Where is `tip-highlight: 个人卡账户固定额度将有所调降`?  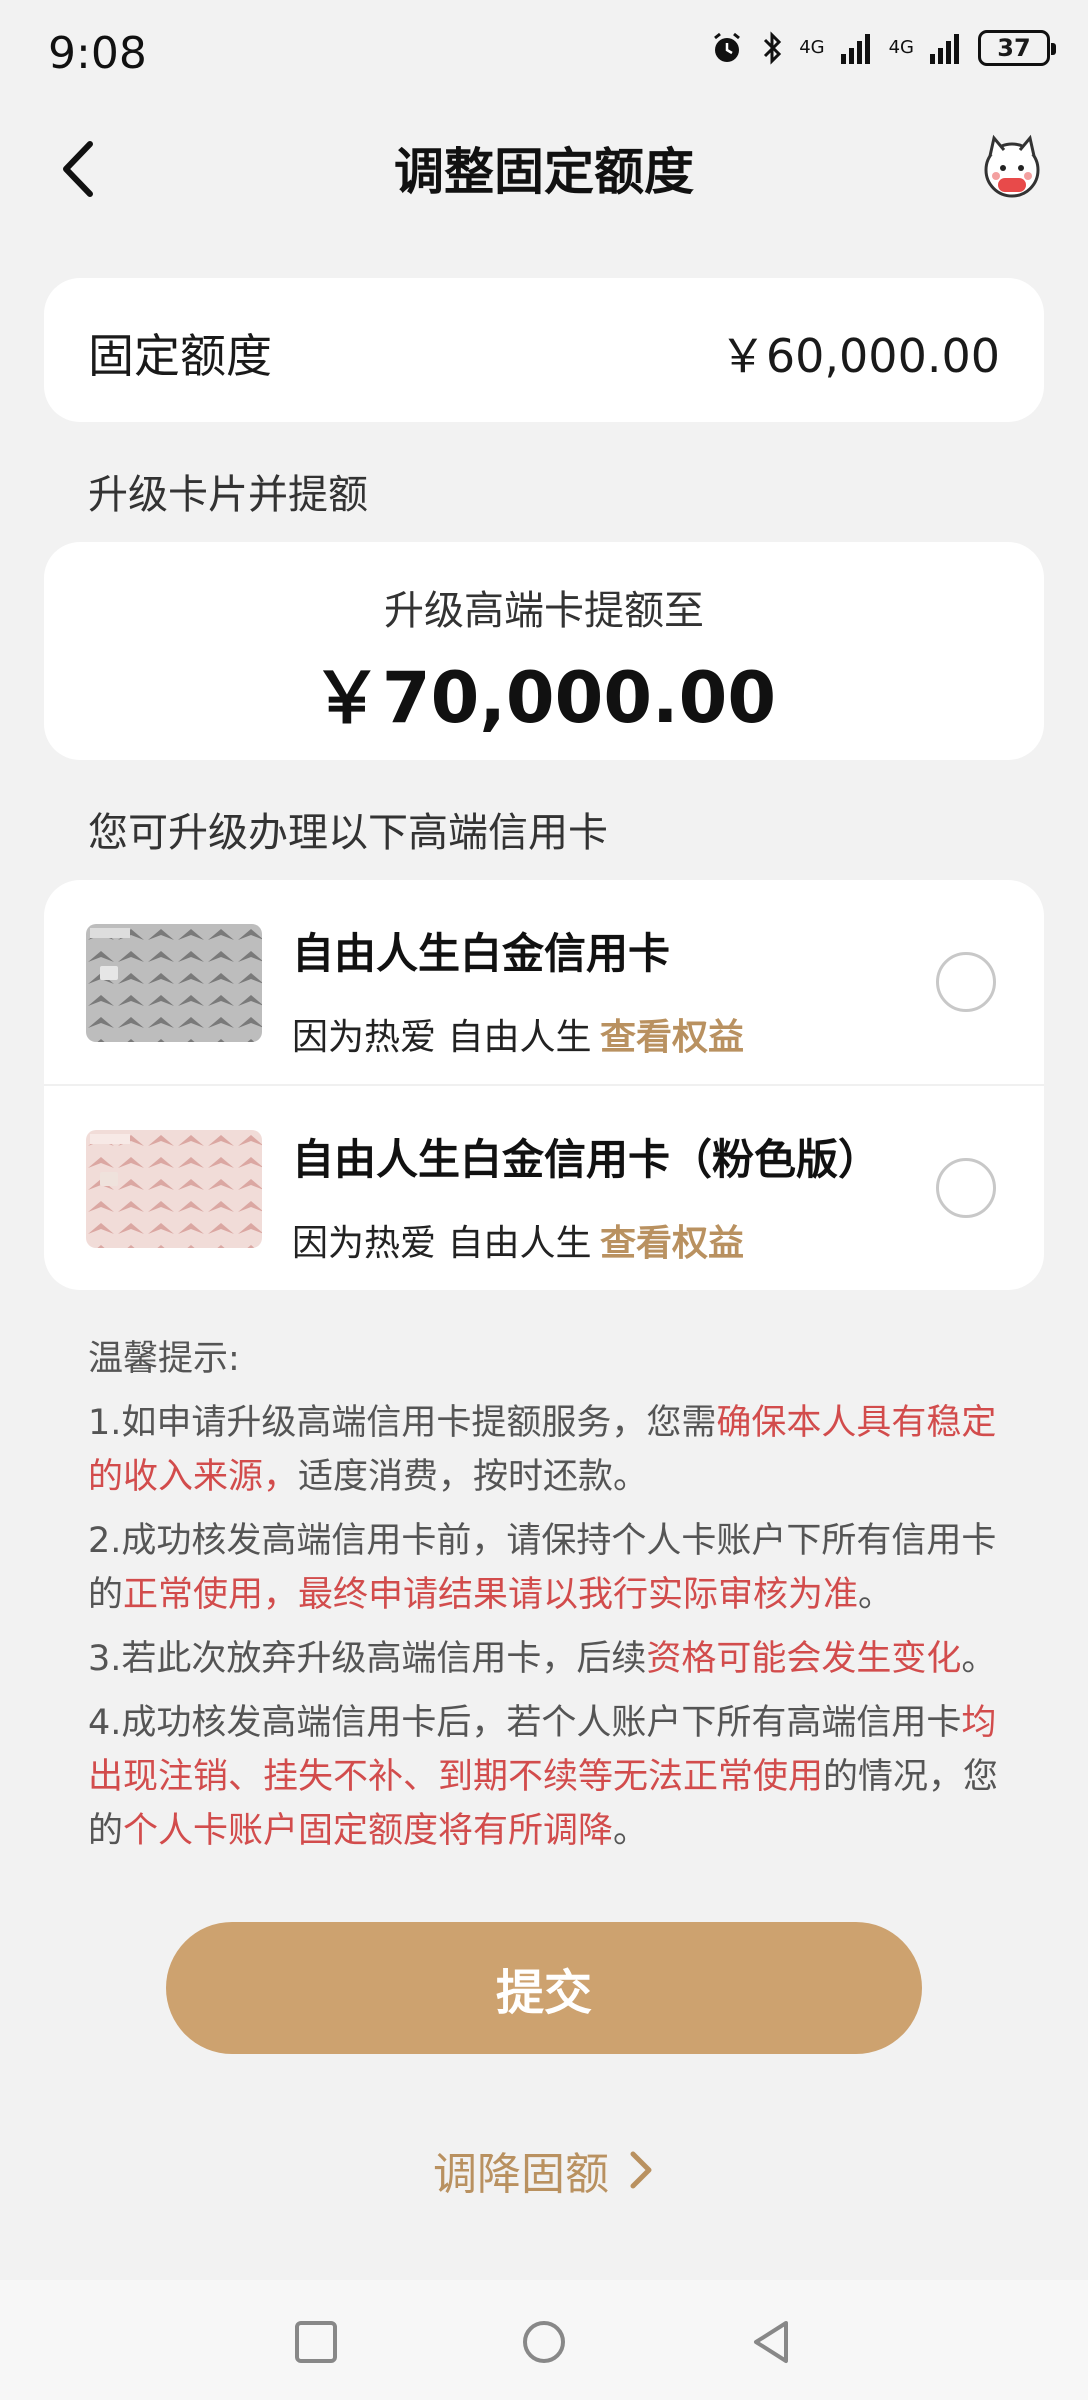 tip-highlight: 个人卡账户固定额度将有所调降 is located at coordinates (368, 1831).